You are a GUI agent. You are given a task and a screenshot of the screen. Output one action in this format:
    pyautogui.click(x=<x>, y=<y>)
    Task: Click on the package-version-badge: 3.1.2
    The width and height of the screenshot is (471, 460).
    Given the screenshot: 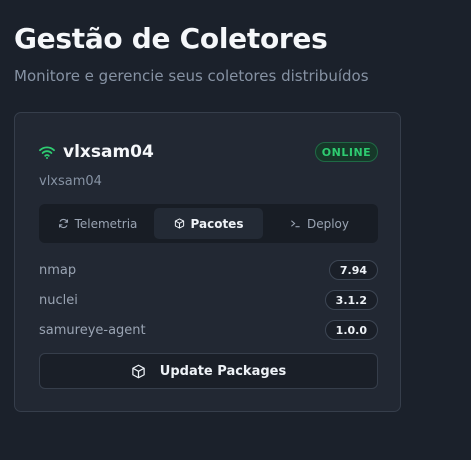 What is the action you would take?
    pyautogui.click(x=351, y=300)
    